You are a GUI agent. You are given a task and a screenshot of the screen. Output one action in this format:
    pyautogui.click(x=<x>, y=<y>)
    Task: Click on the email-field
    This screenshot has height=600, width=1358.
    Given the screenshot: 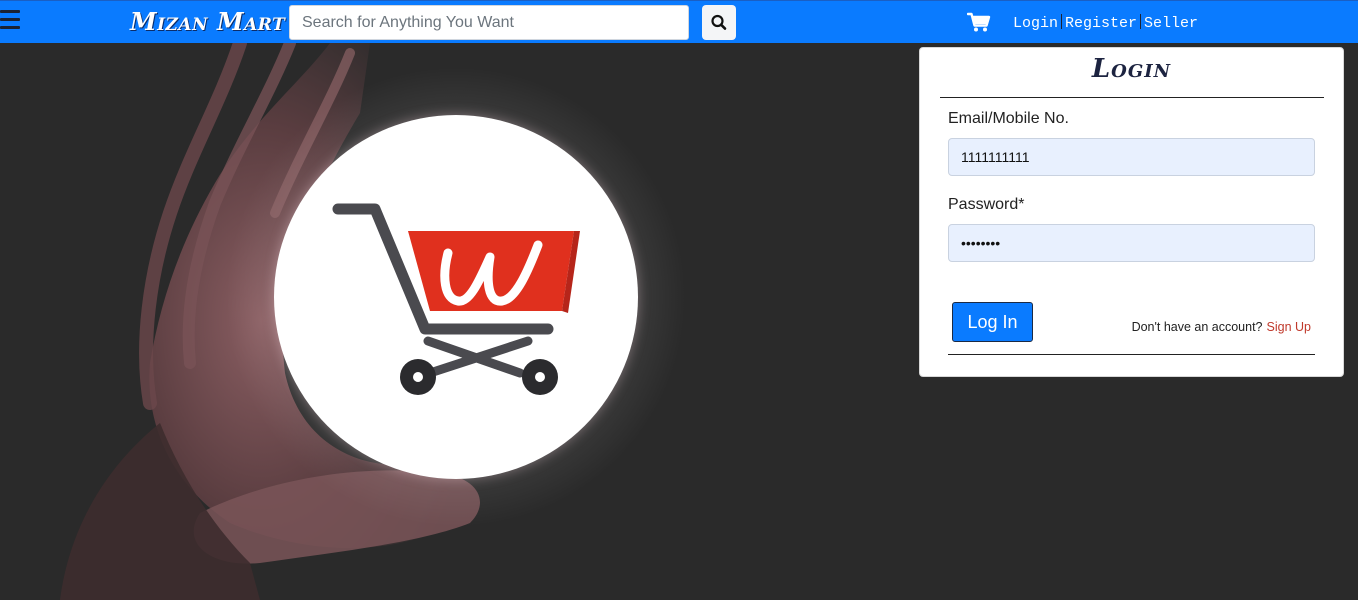 What is the action you would take?
    pyautogui.click(x=1131, y=157)
    